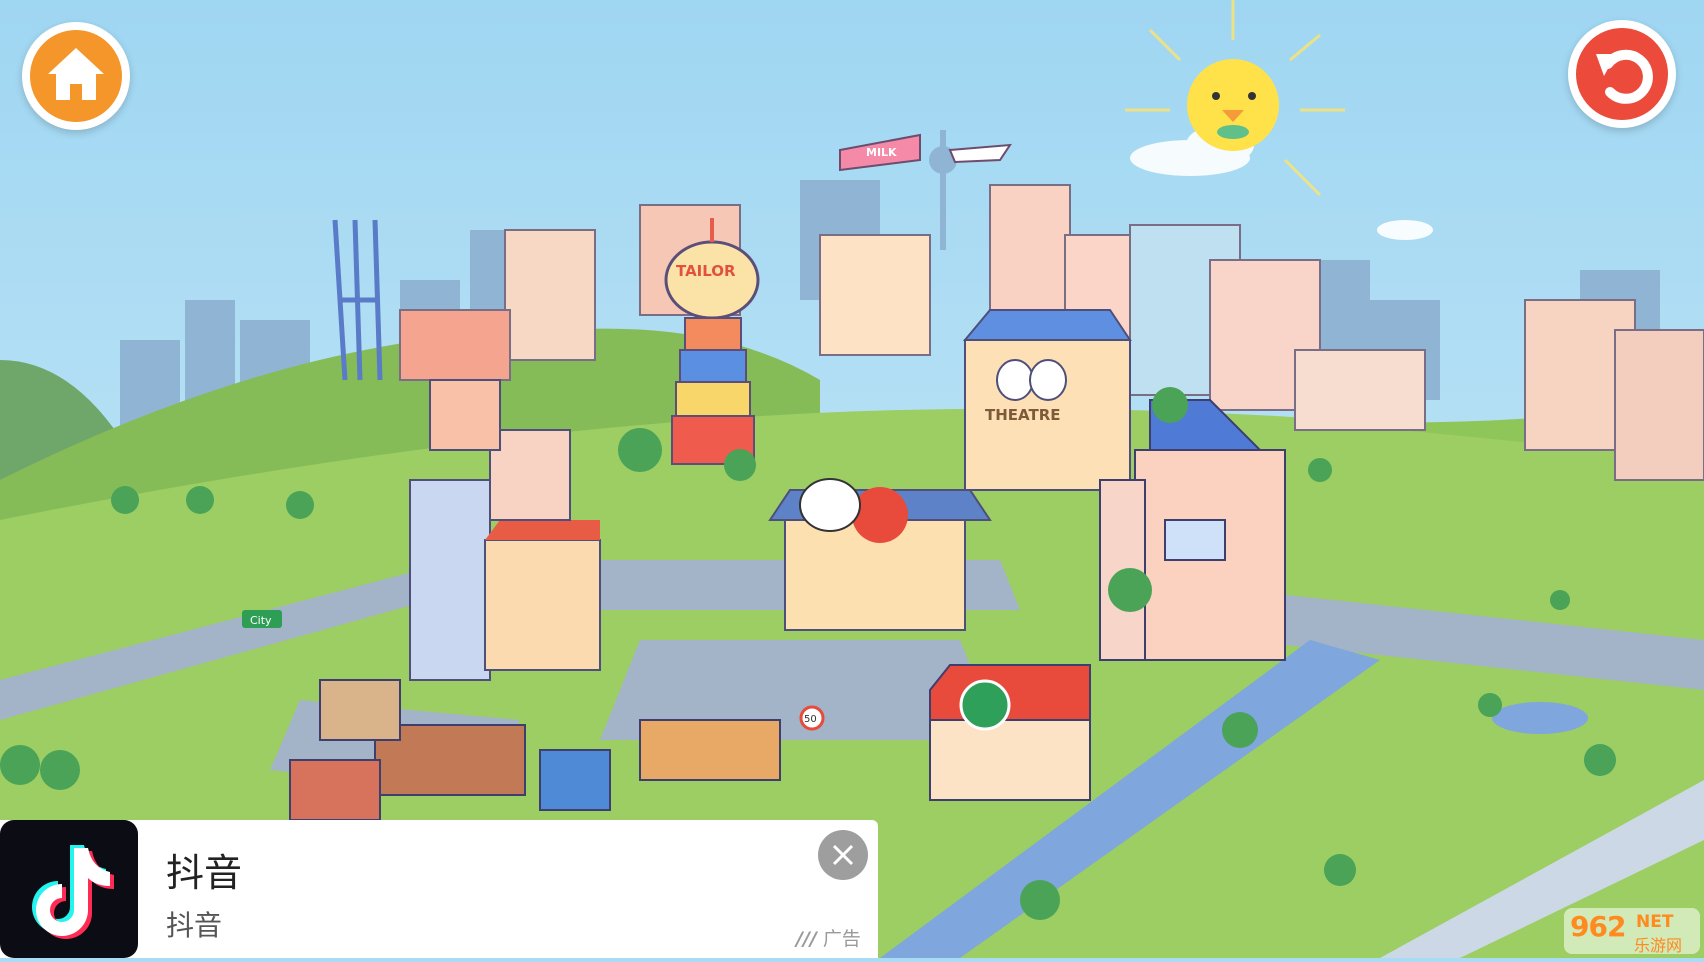 The width and height of the screenshot is (1704, 962). I want to click on speed-limit-sign: 50, so click(812, 718).